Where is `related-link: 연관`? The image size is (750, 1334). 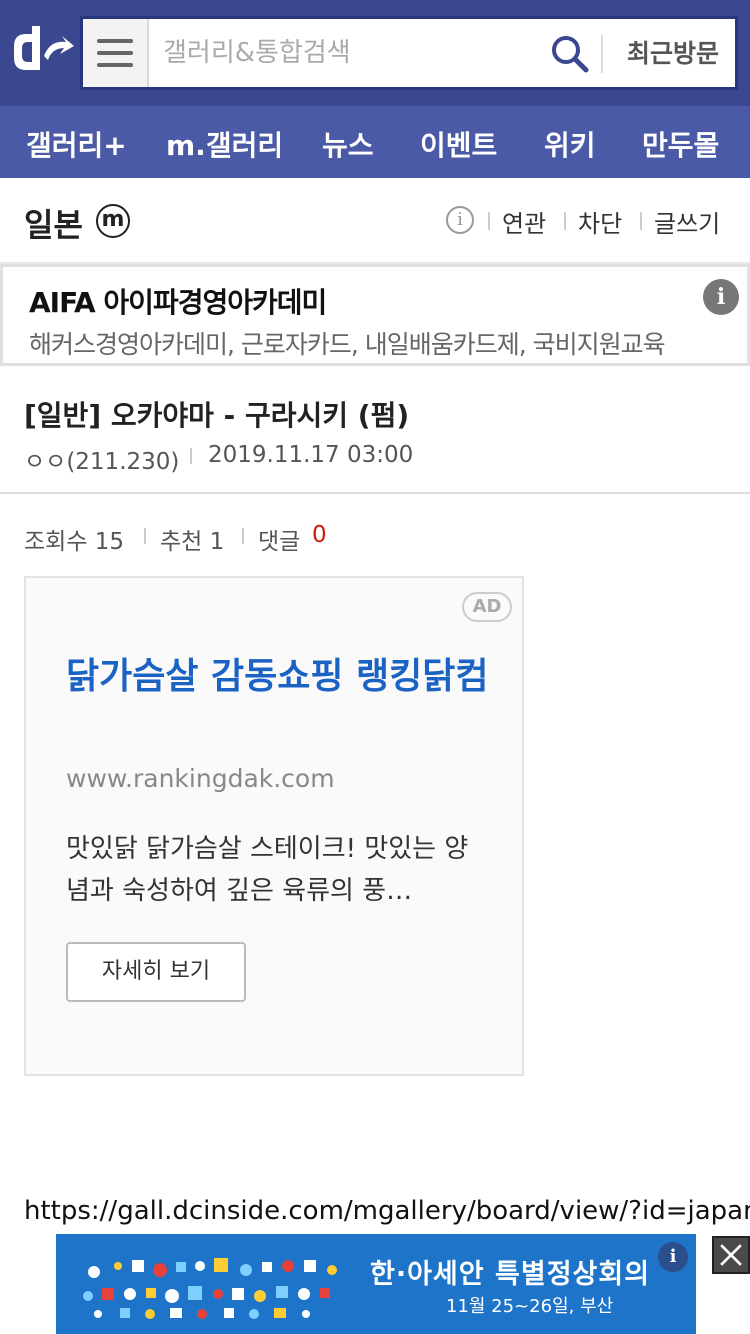 related-link: 연관 is located at coordinates (524, 221).